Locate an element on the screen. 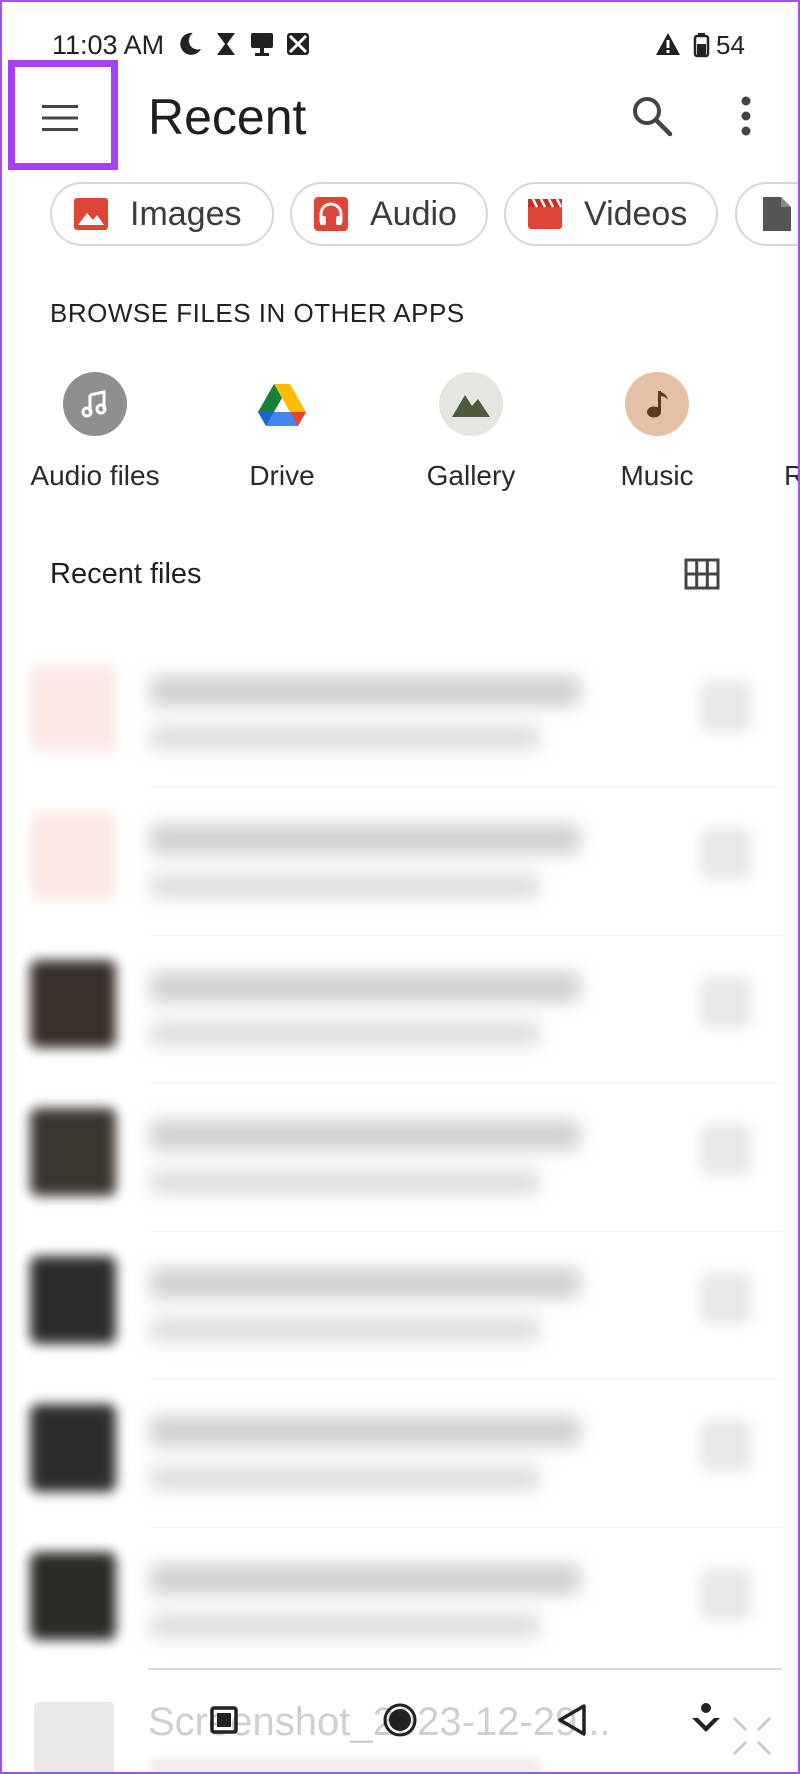 The height and width of the screenshot is (1774, 800). chip-label: Audio is located at coordinates (413, 213).